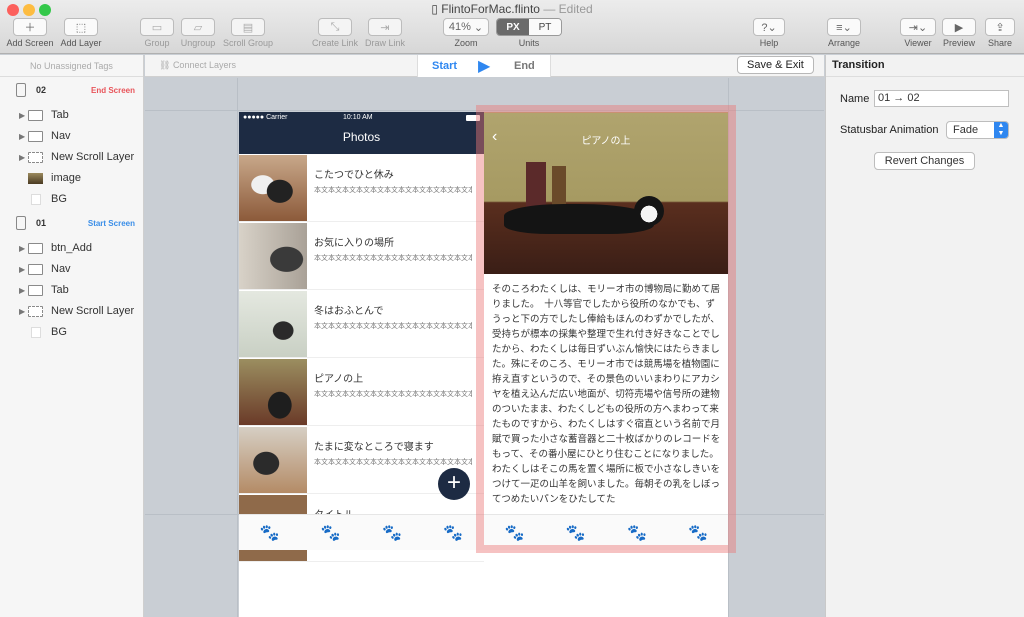 Image resolution: width=1024 pixels, height=617 pixels. I want to click on row-title: こたつでひと休み, so click(354, 175).